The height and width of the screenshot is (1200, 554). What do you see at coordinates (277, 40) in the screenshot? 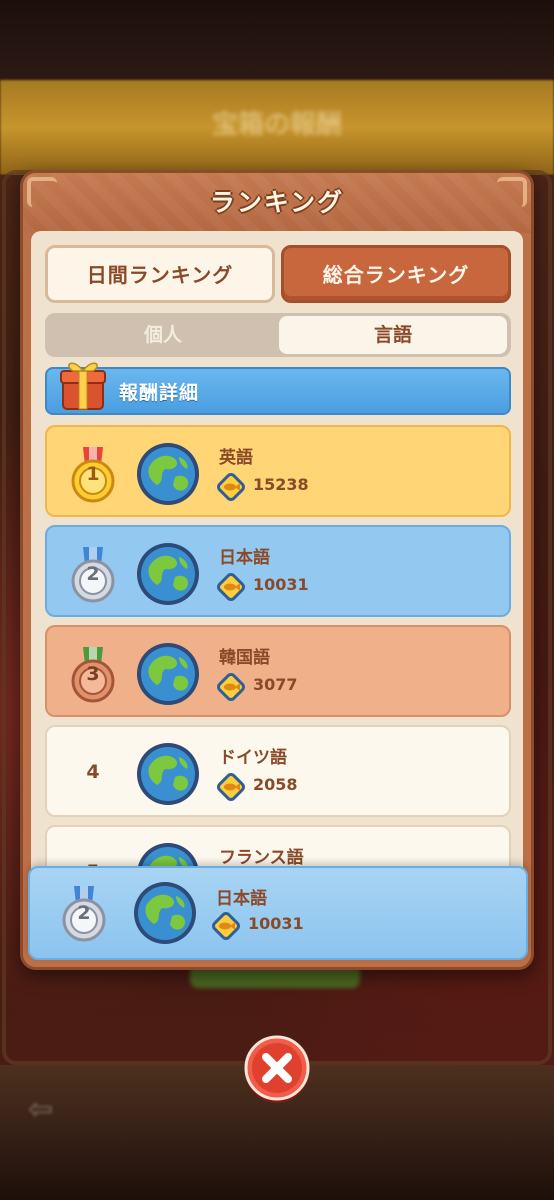
I see `background-top` at bounding box center [277, 40].